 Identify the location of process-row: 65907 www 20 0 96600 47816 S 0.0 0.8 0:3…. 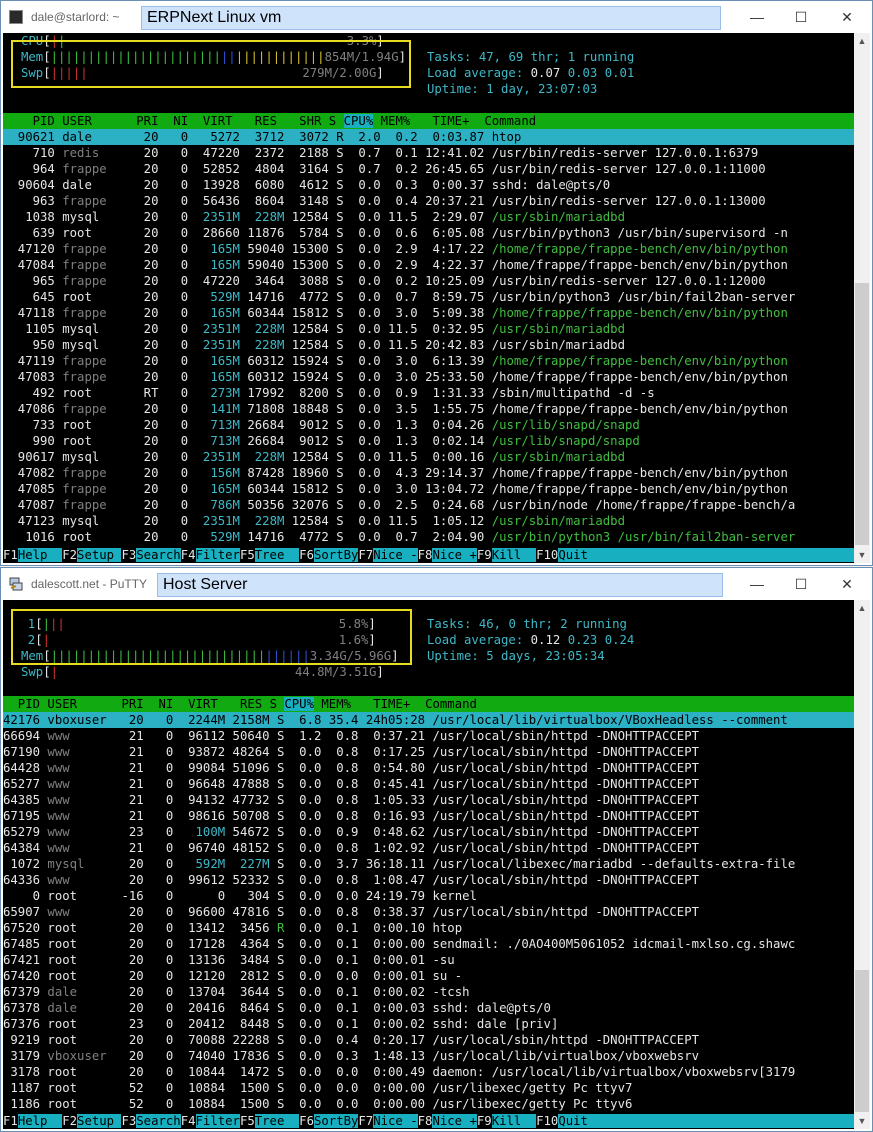
(428, 912).